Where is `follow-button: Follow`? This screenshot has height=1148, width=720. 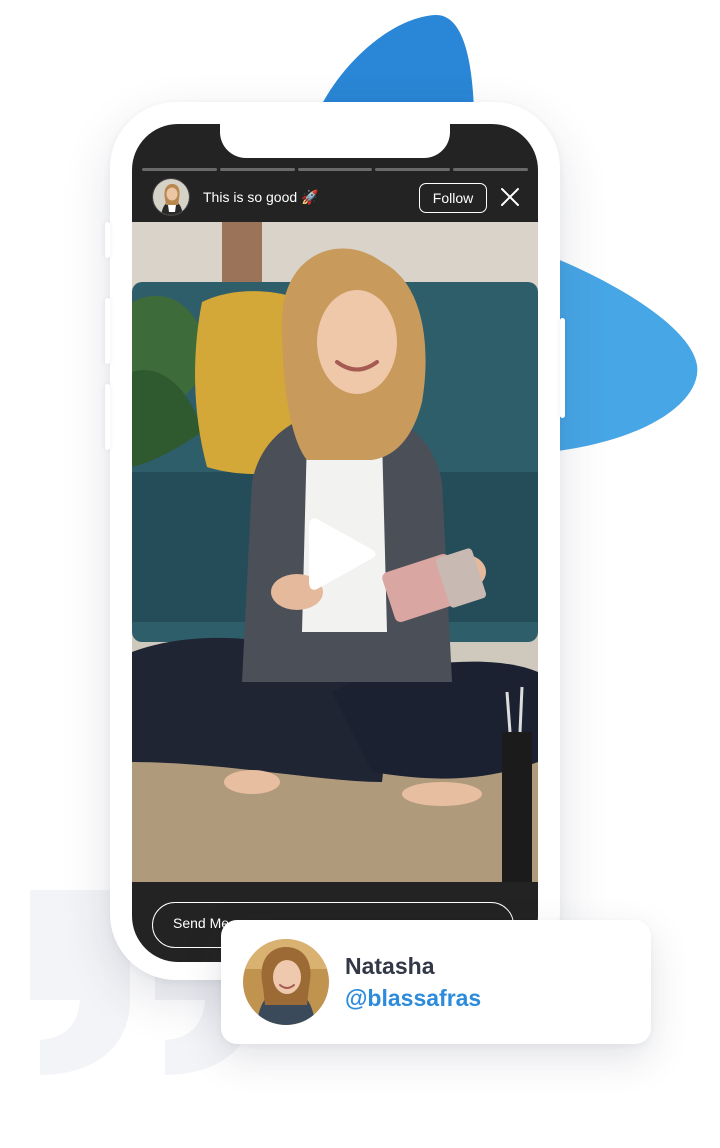 follow-button: Follow is located at coordinates (453, 198).